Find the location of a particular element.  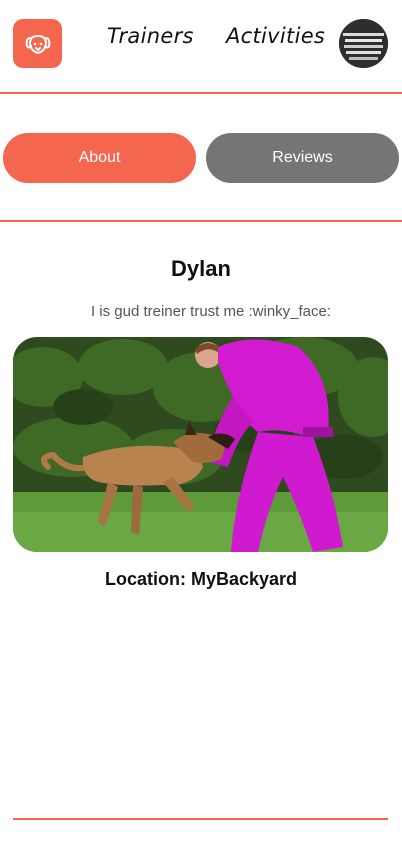

tabs-divider is located at coordinates (201, 221).